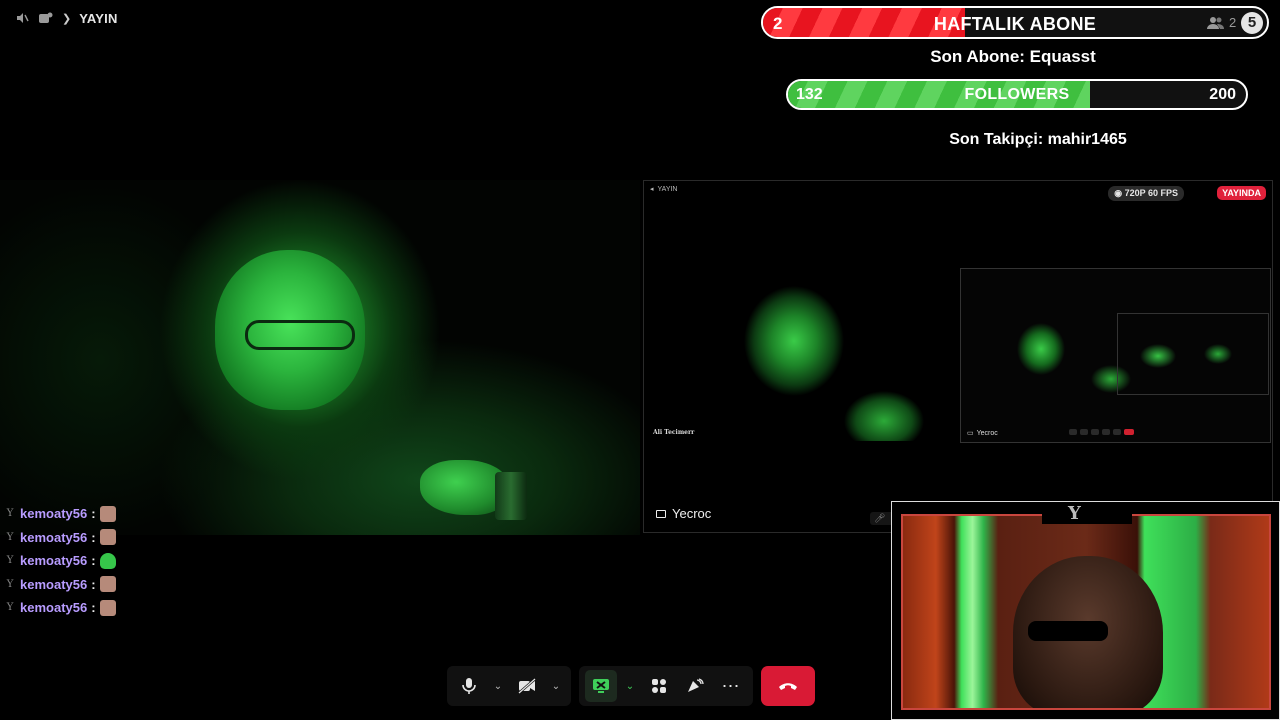 The width and height of the screenshot is (1280, 720). Describe the element at coordinates (556, 686) in the screenshot. I see `camera-options-chevron: ⌄` at that location.